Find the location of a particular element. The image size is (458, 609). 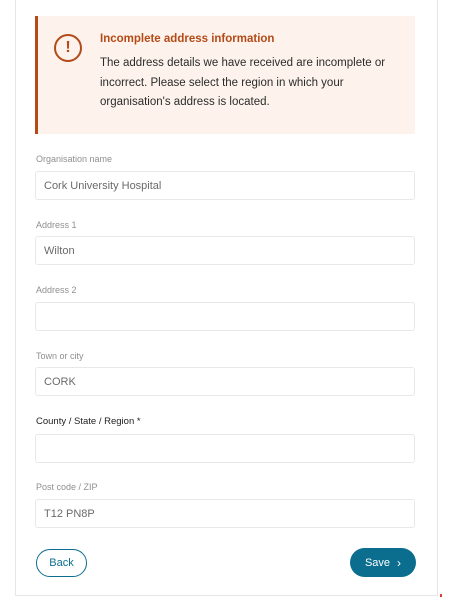

save-button: Save › is located at coordinates (383, 562).